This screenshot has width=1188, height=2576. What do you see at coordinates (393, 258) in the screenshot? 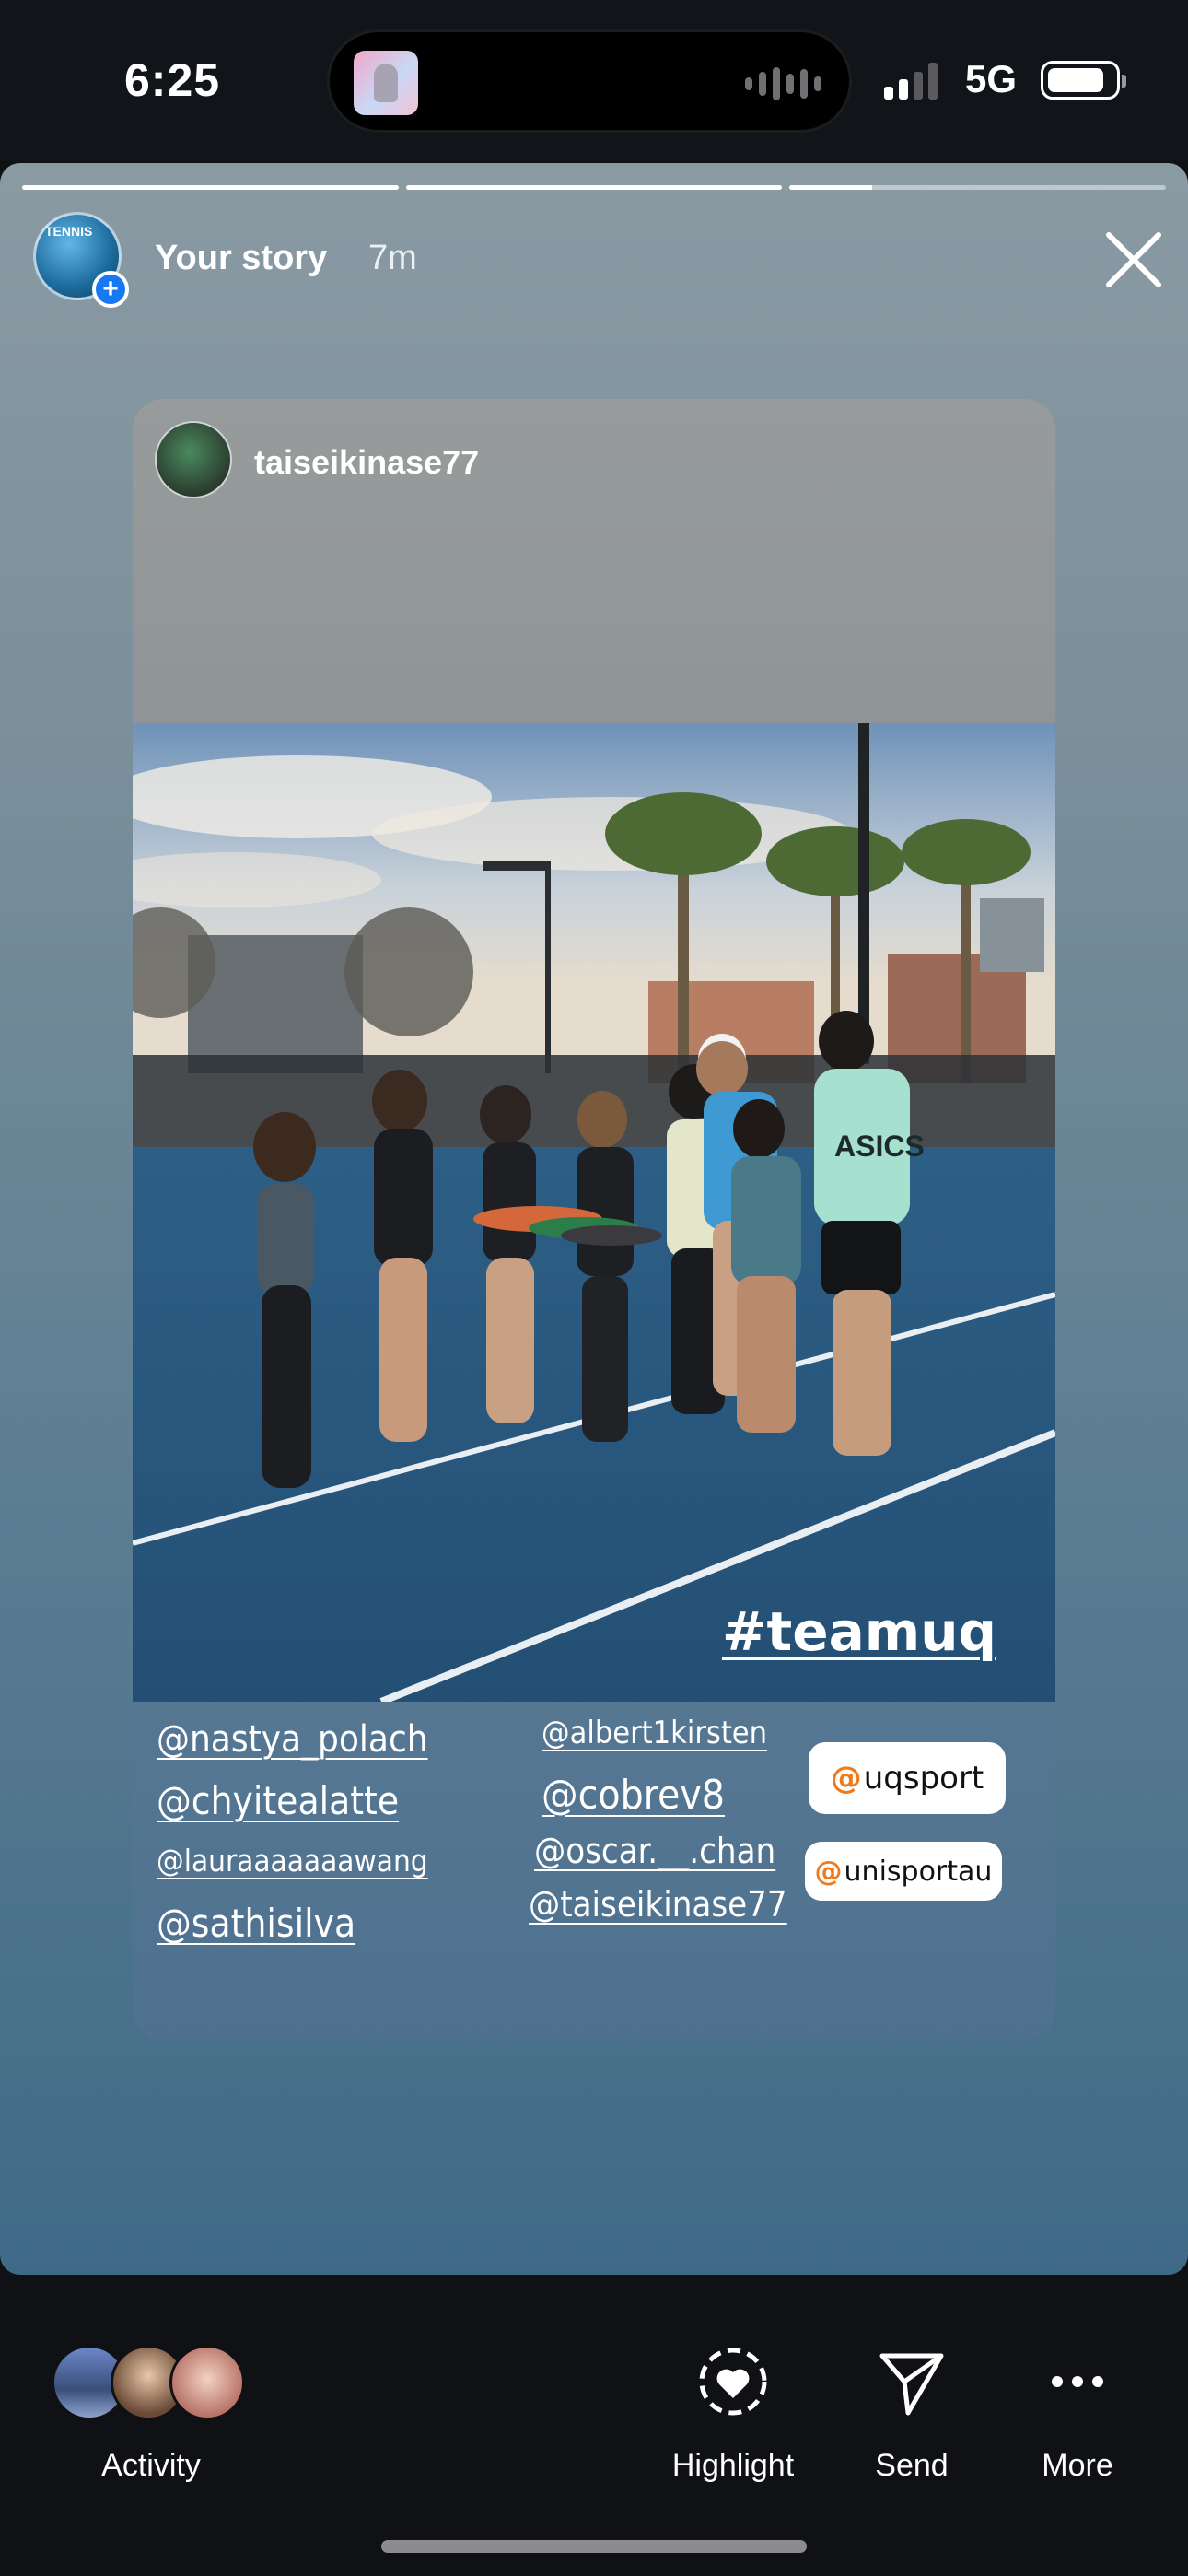
I see `story-timestamp: 7m` at bounding box center [393, 258].